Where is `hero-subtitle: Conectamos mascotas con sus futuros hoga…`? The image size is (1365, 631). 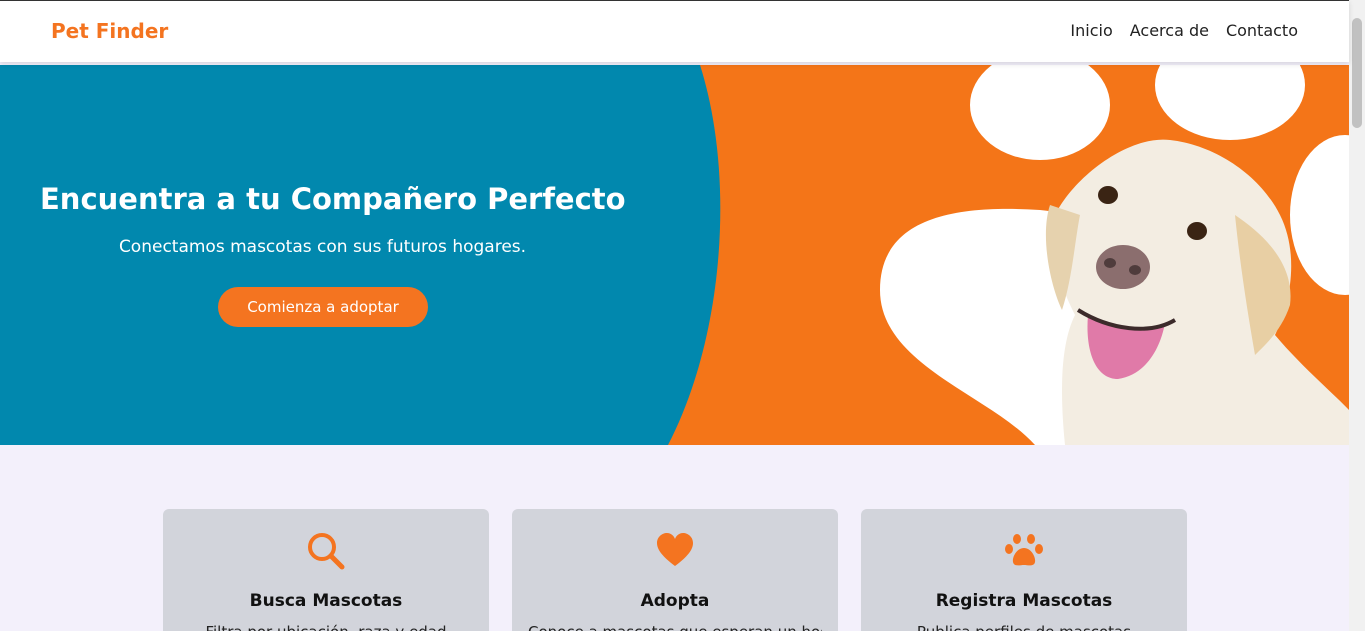
hero-subtitle: Conectamos mascotas con sus futuros hoga… is located at coordinates (322, 247).